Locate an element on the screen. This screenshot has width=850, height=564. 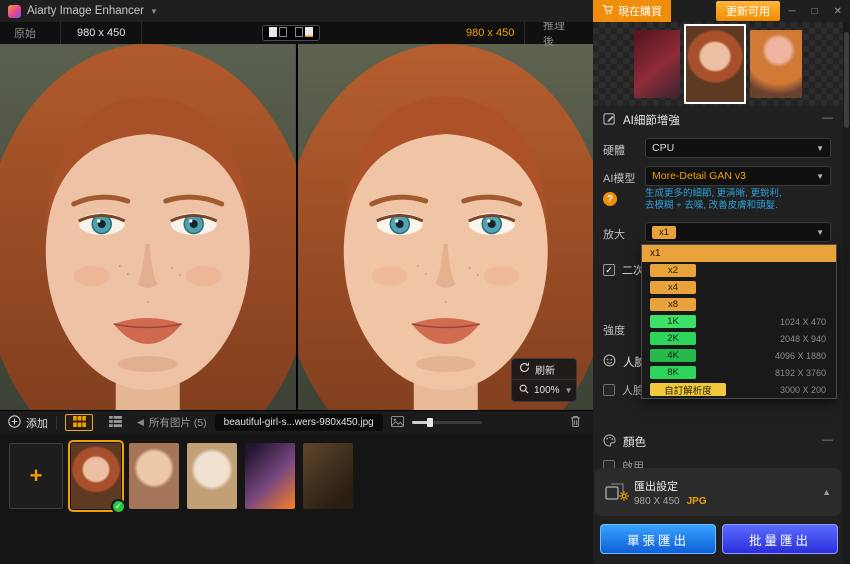
ai-edit-icon is located at coordinates (609, 120).